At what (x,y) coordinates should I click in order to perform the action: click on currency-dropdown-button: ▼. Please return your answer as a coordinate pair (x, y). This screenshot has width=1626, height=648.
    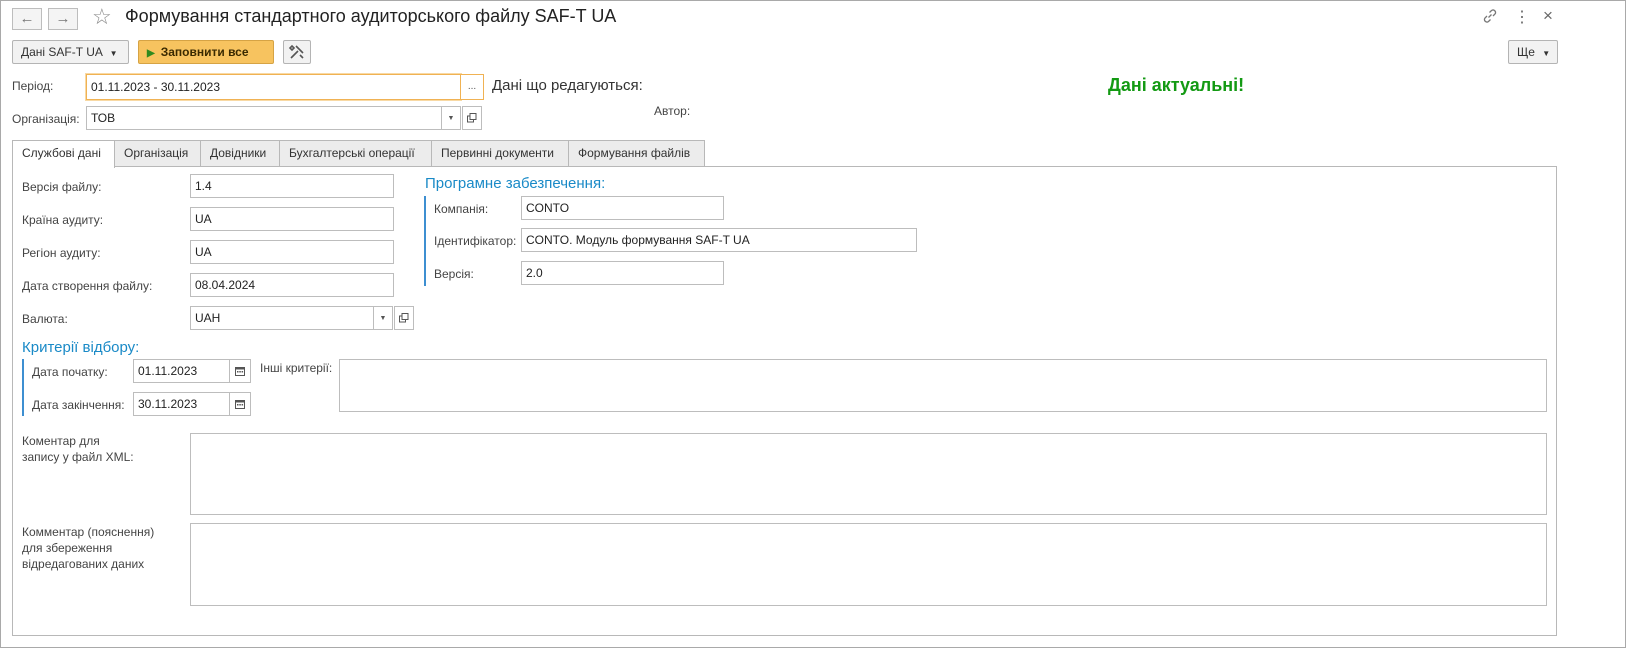
    Looking at the image, I should click on (383, 318).